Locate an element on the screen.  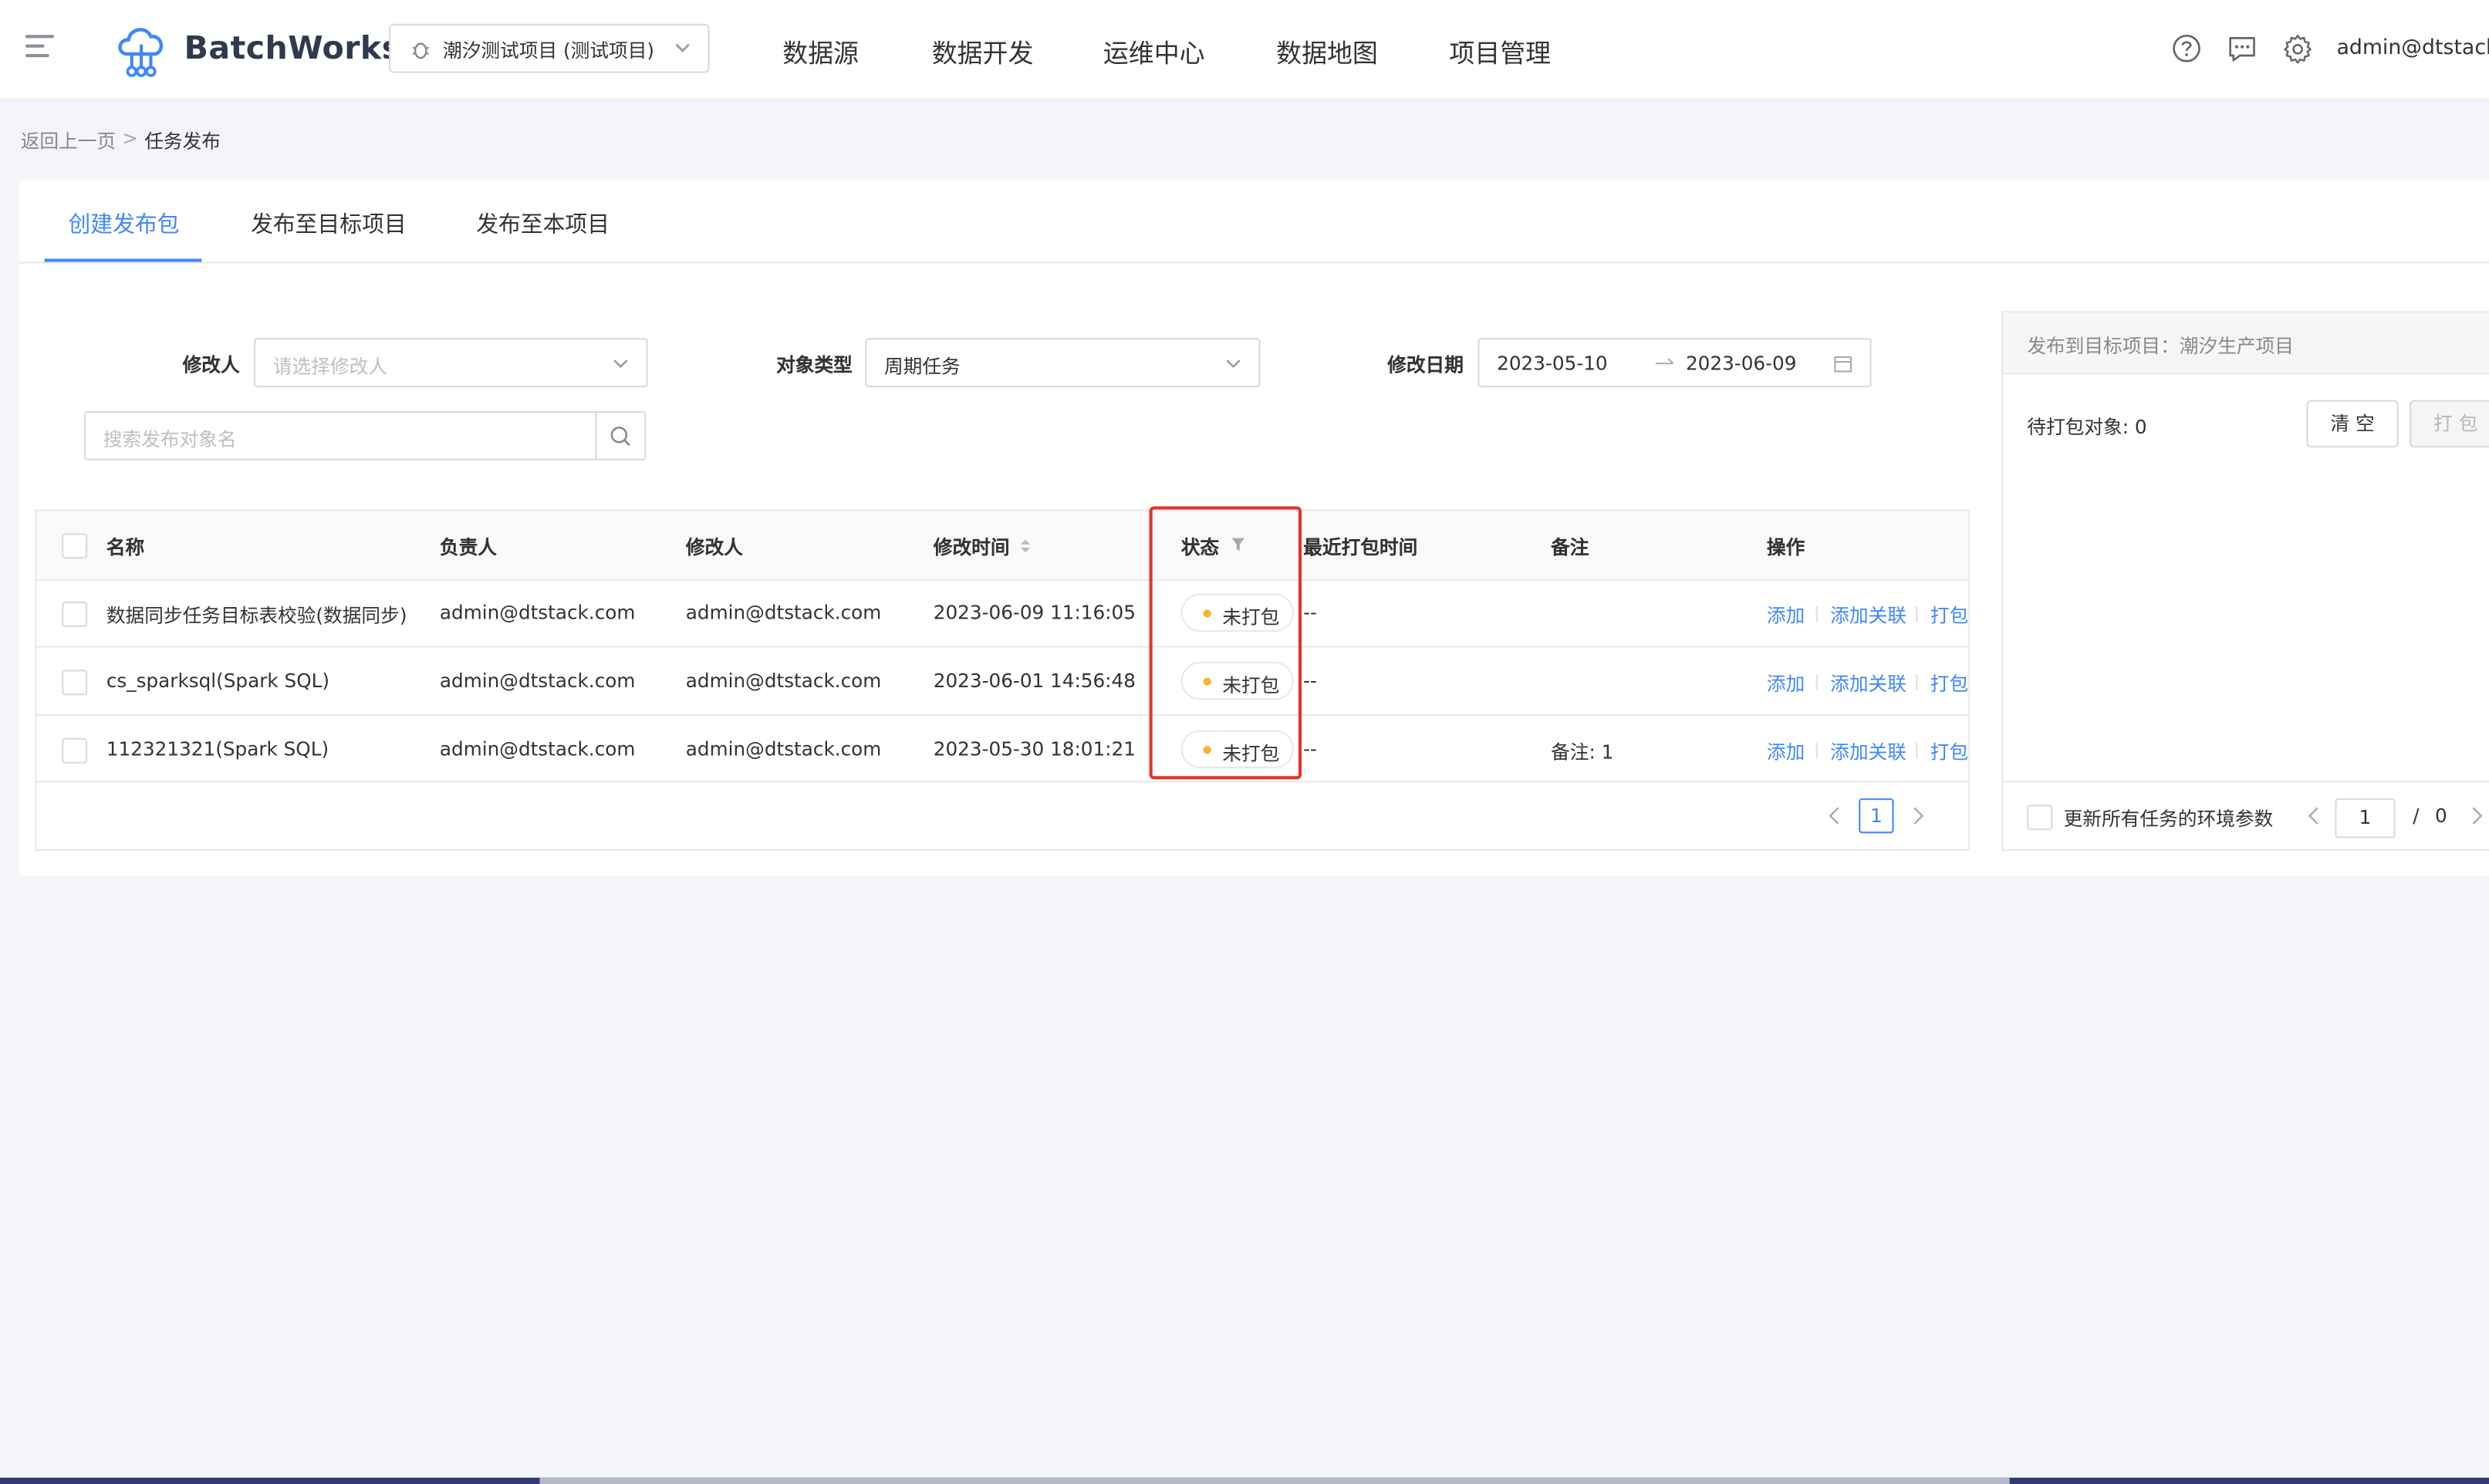
search-input: 搜索发布对象名 is located at coordinates (366, 435).